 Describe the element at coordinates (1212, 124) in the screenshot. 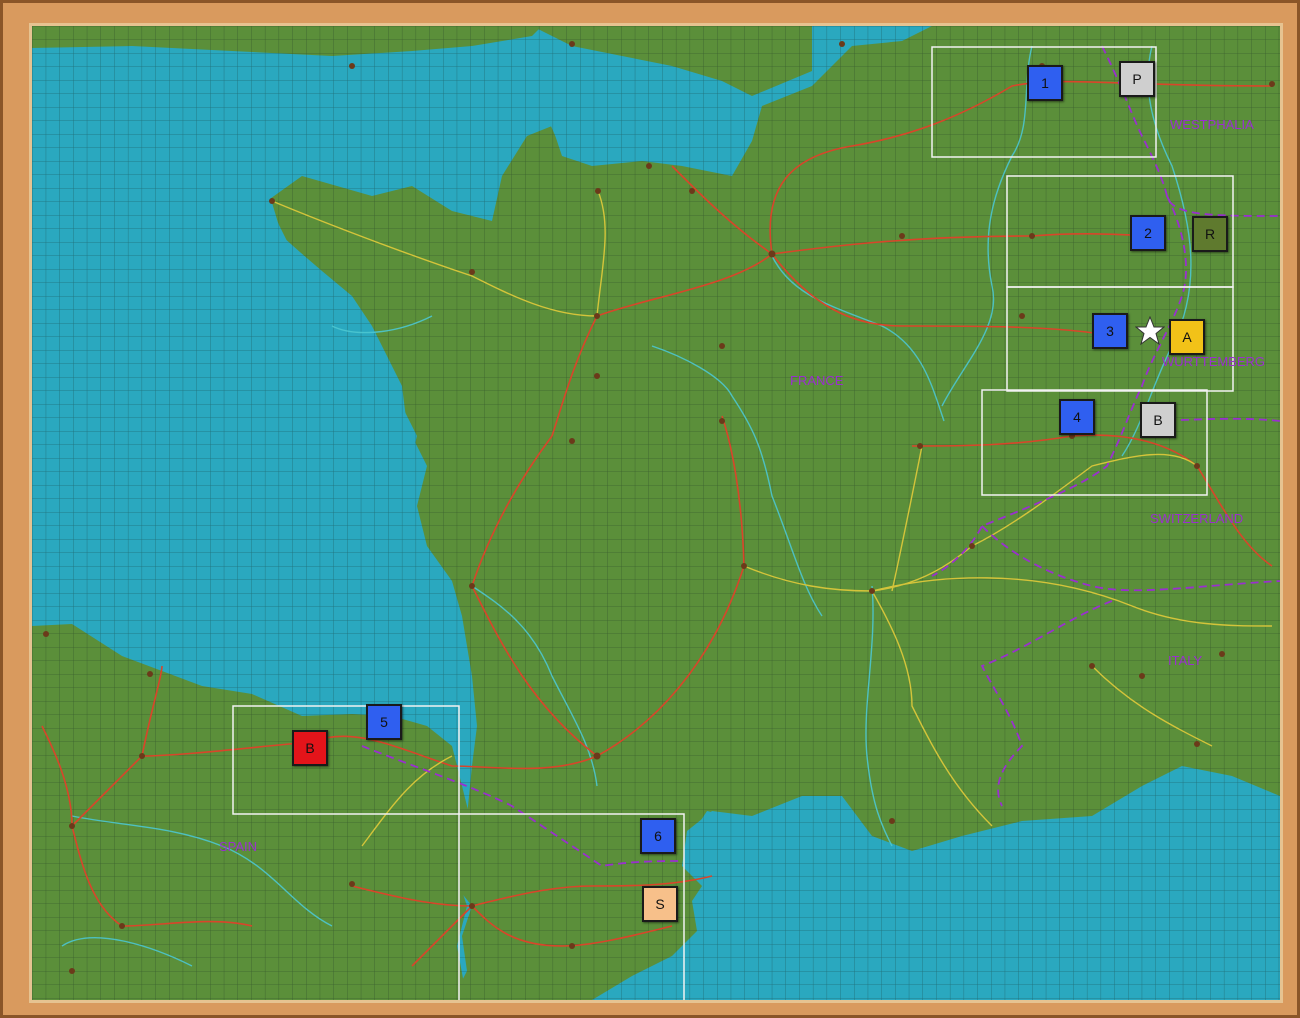

I see `label-westphalia: WESTPHALIA` at that location.